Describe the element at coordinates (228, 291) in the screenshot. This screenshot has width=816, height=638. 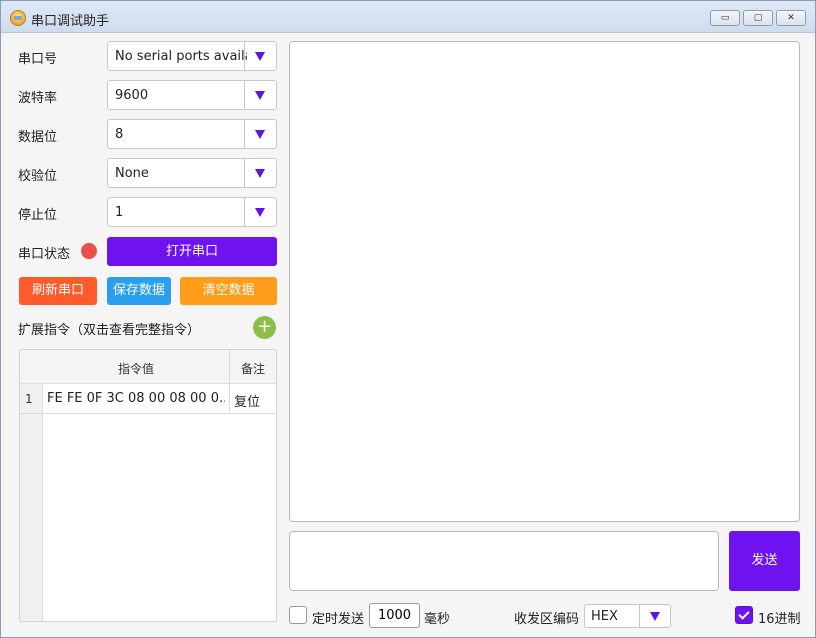
I see `clear-data-button: 清空数据` at that location.